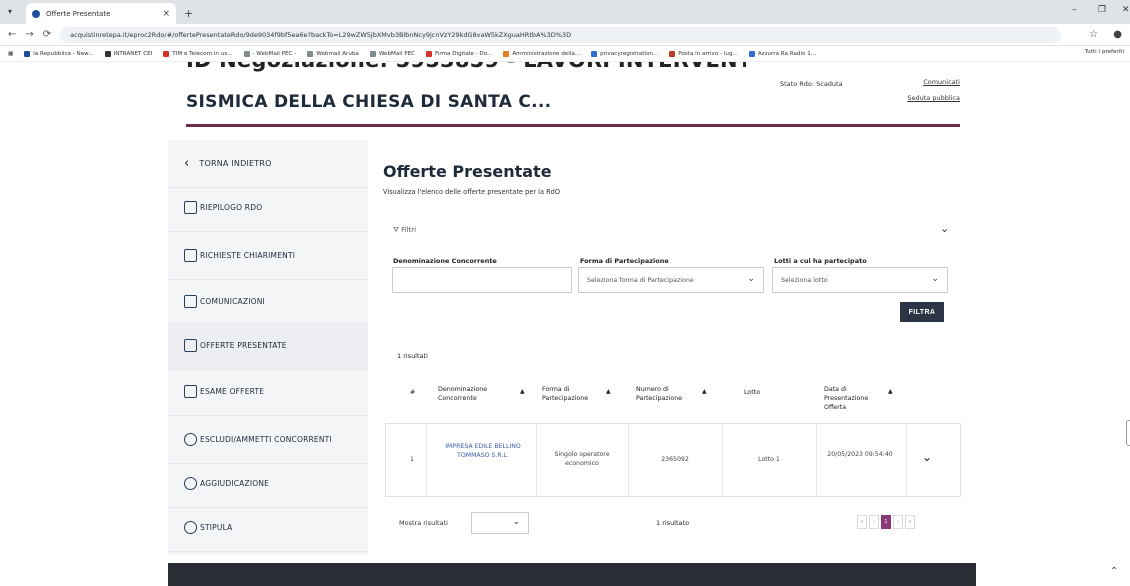 Image resolution: width=1130 pixels, height=586 pixels. Describe the element at coordinates (269, 53) in the screenshot. I see `bookmark-item: - WebMail PEC -` at that location.